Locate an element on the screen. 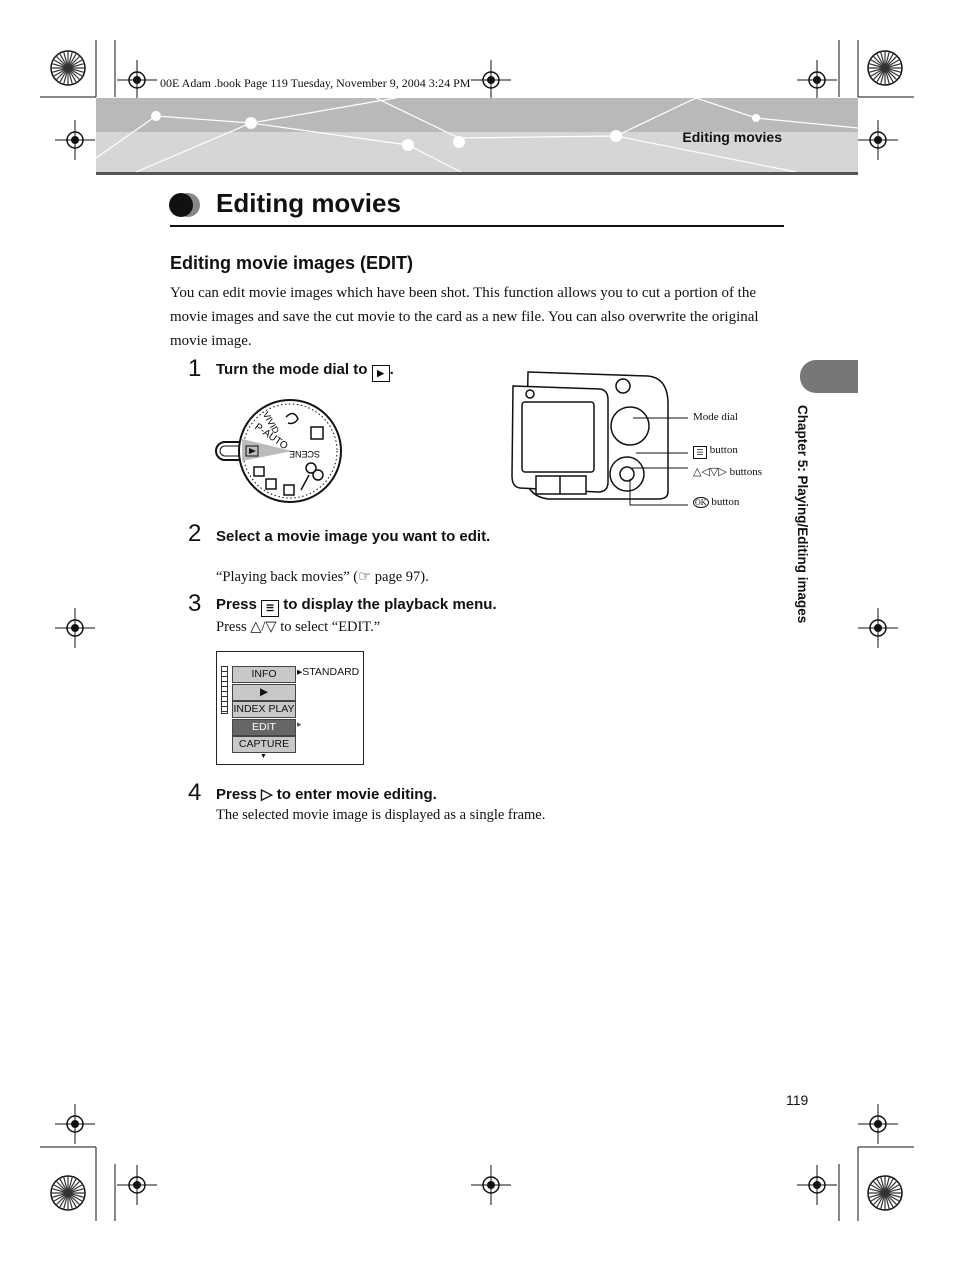 The width and height of the screenshot is (954, 1261). movie-play-icon: ▶ is located at coordinates (264, 692).